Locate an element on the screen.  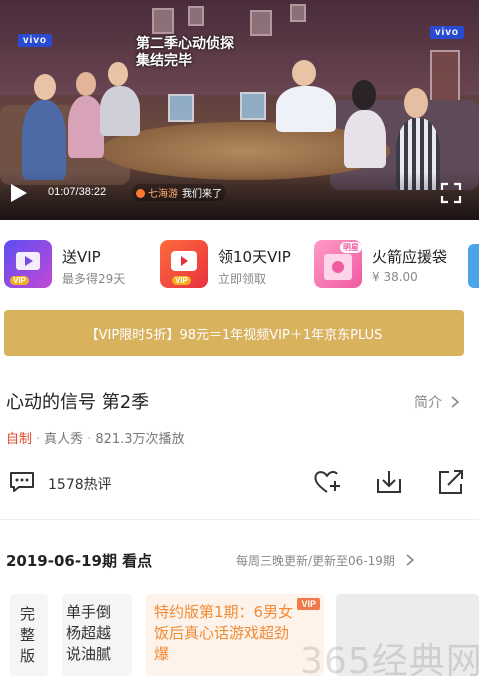
episode-card-full: 完 整 版 is located at coordinates (29, 635).